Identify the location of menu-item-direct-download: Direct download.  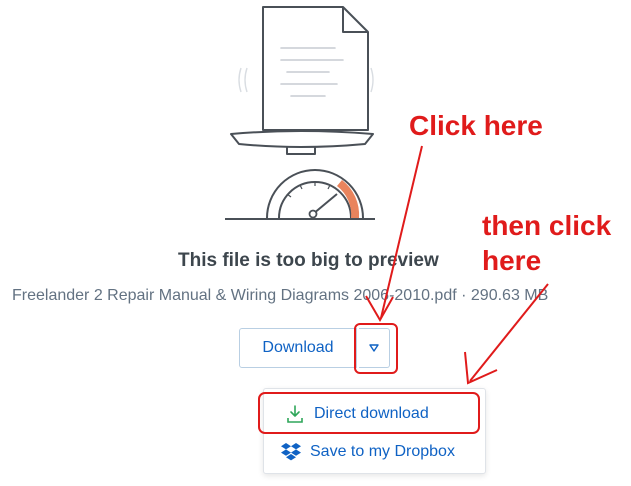
(374, 414).